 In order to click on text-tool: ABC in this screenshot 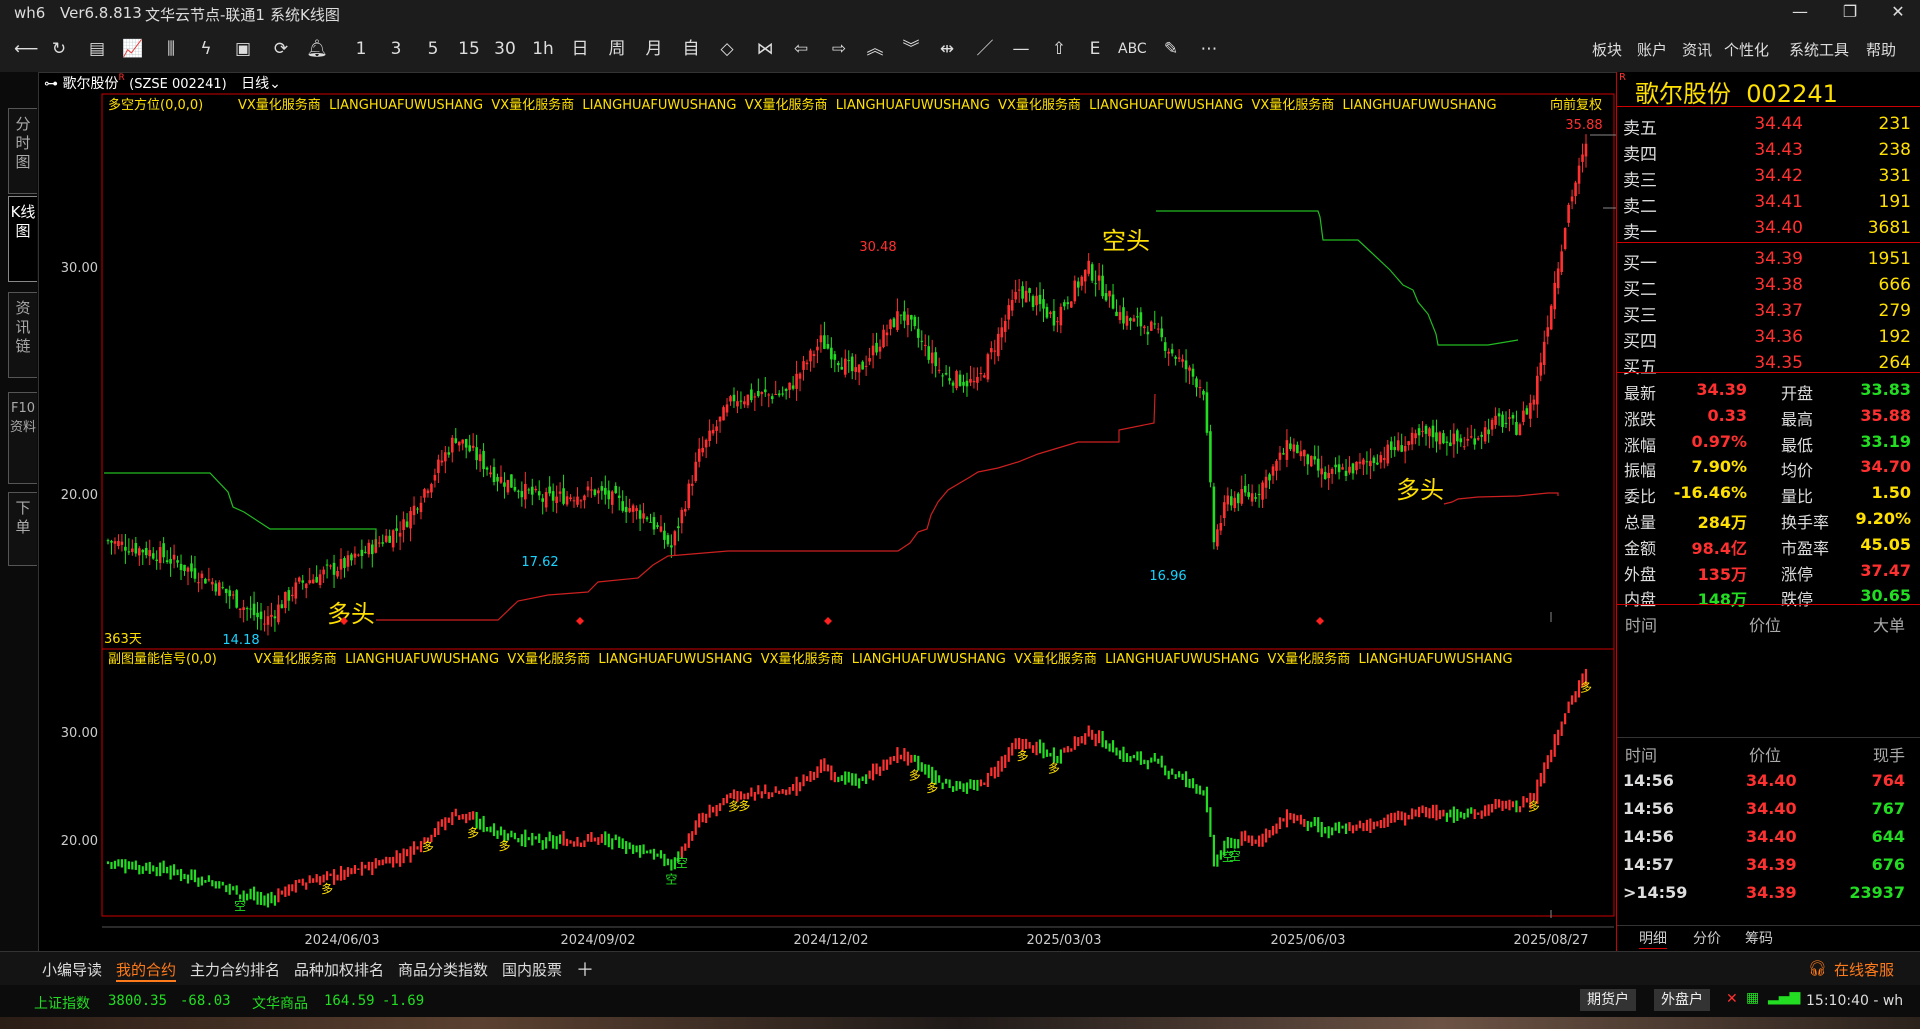, I will do `click(1132, 49)`.